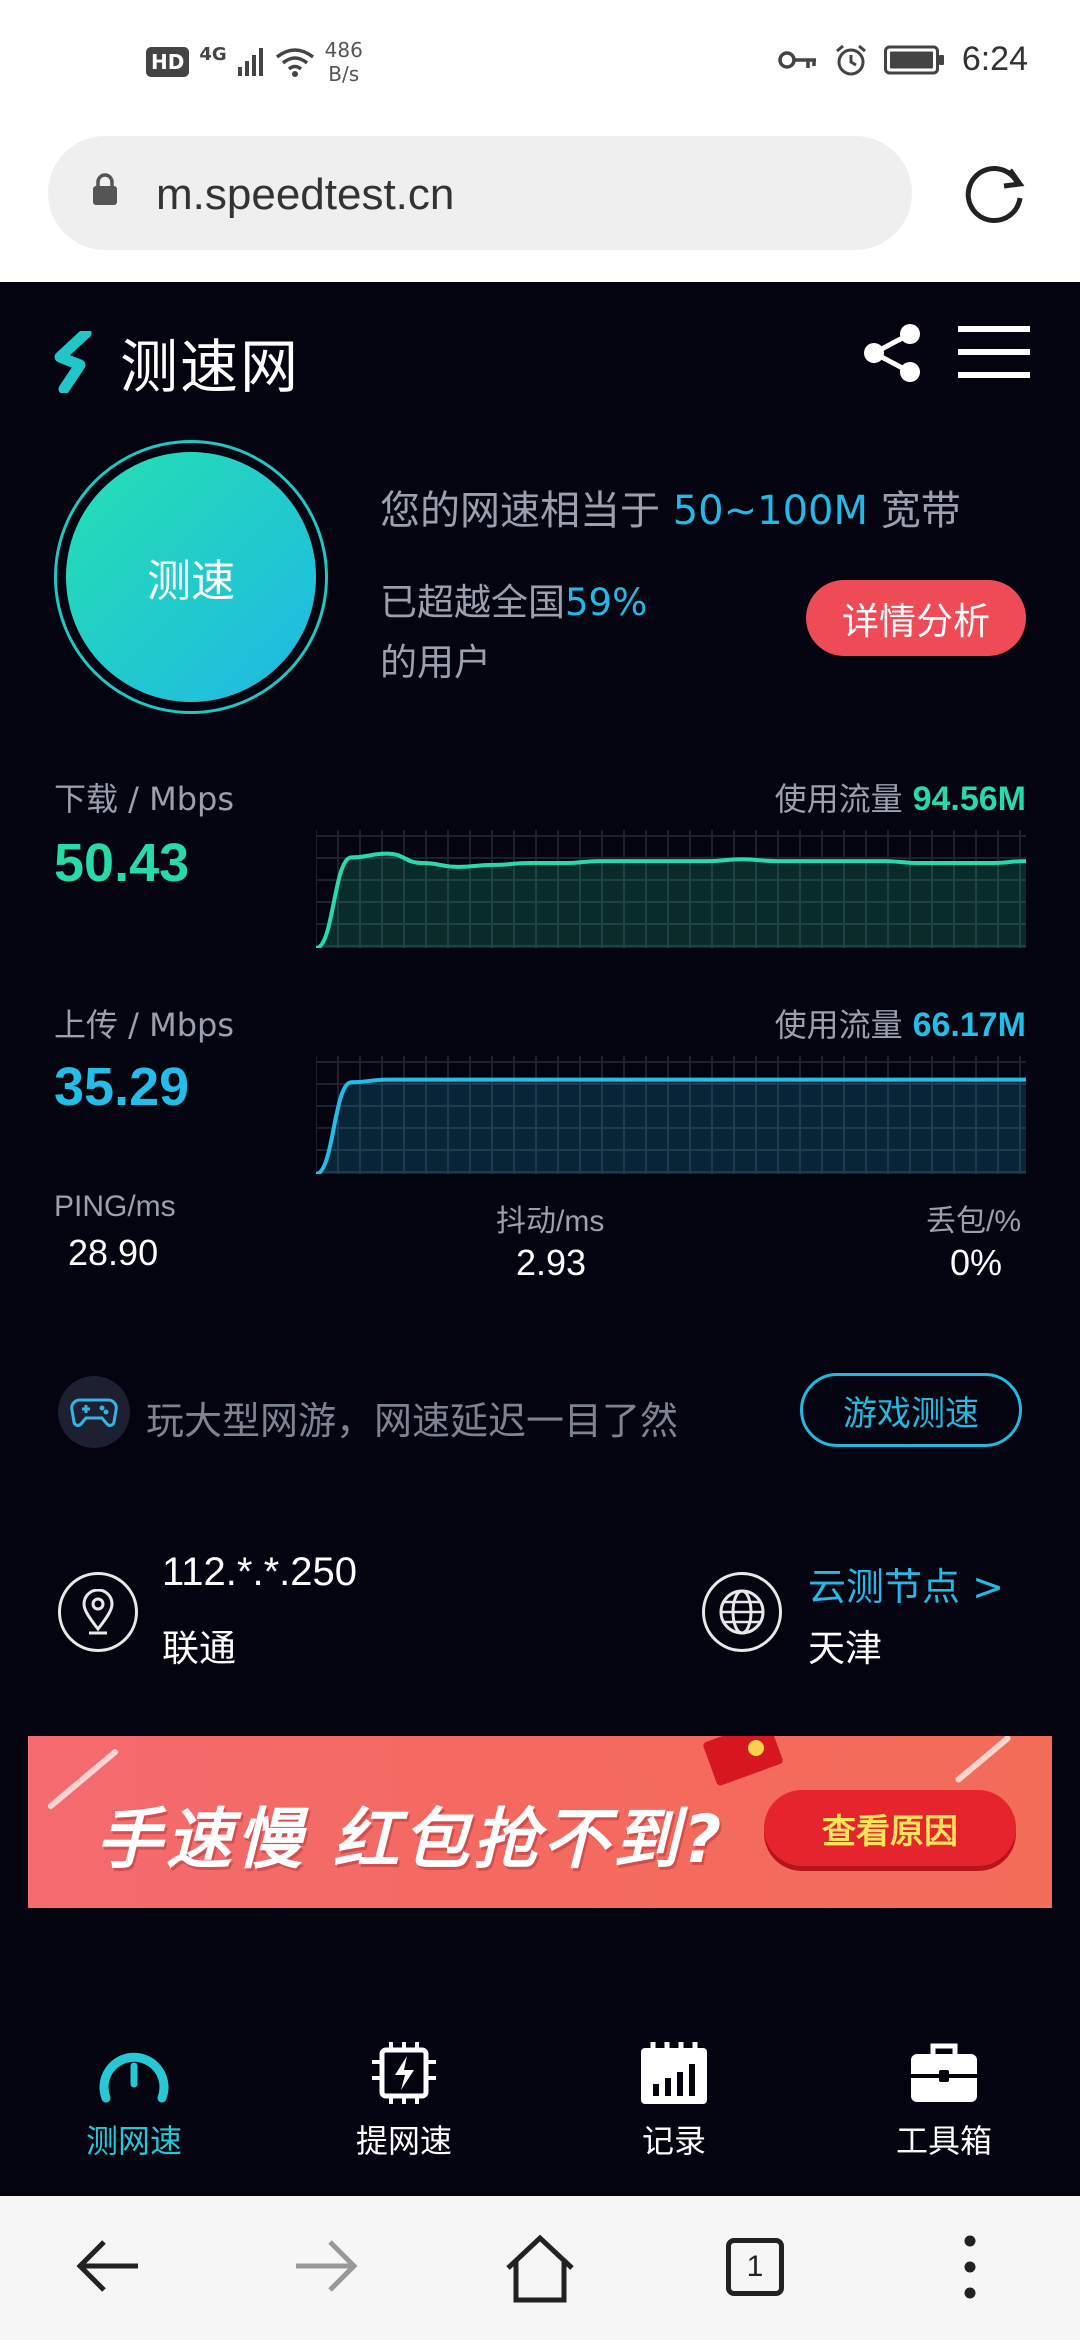 This screenshot has width=1080, height=2340. I want to click on beat-suffix: 的用户, so click(435, 662).